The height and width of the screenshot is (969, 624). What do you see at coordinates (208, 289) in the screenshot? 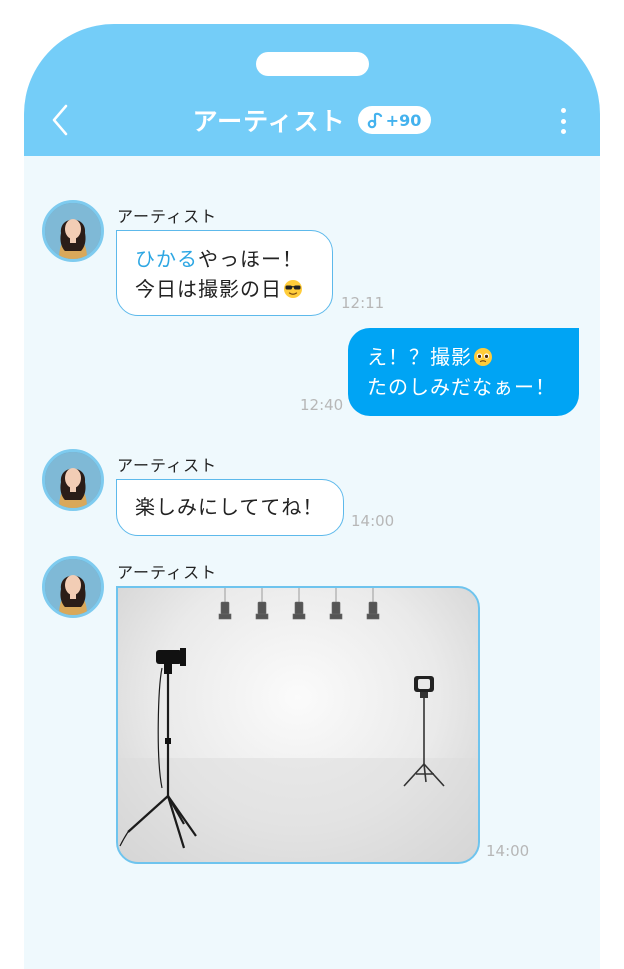
I see `message-text: 今日は撮影の日` at bounding box center [208, 289].